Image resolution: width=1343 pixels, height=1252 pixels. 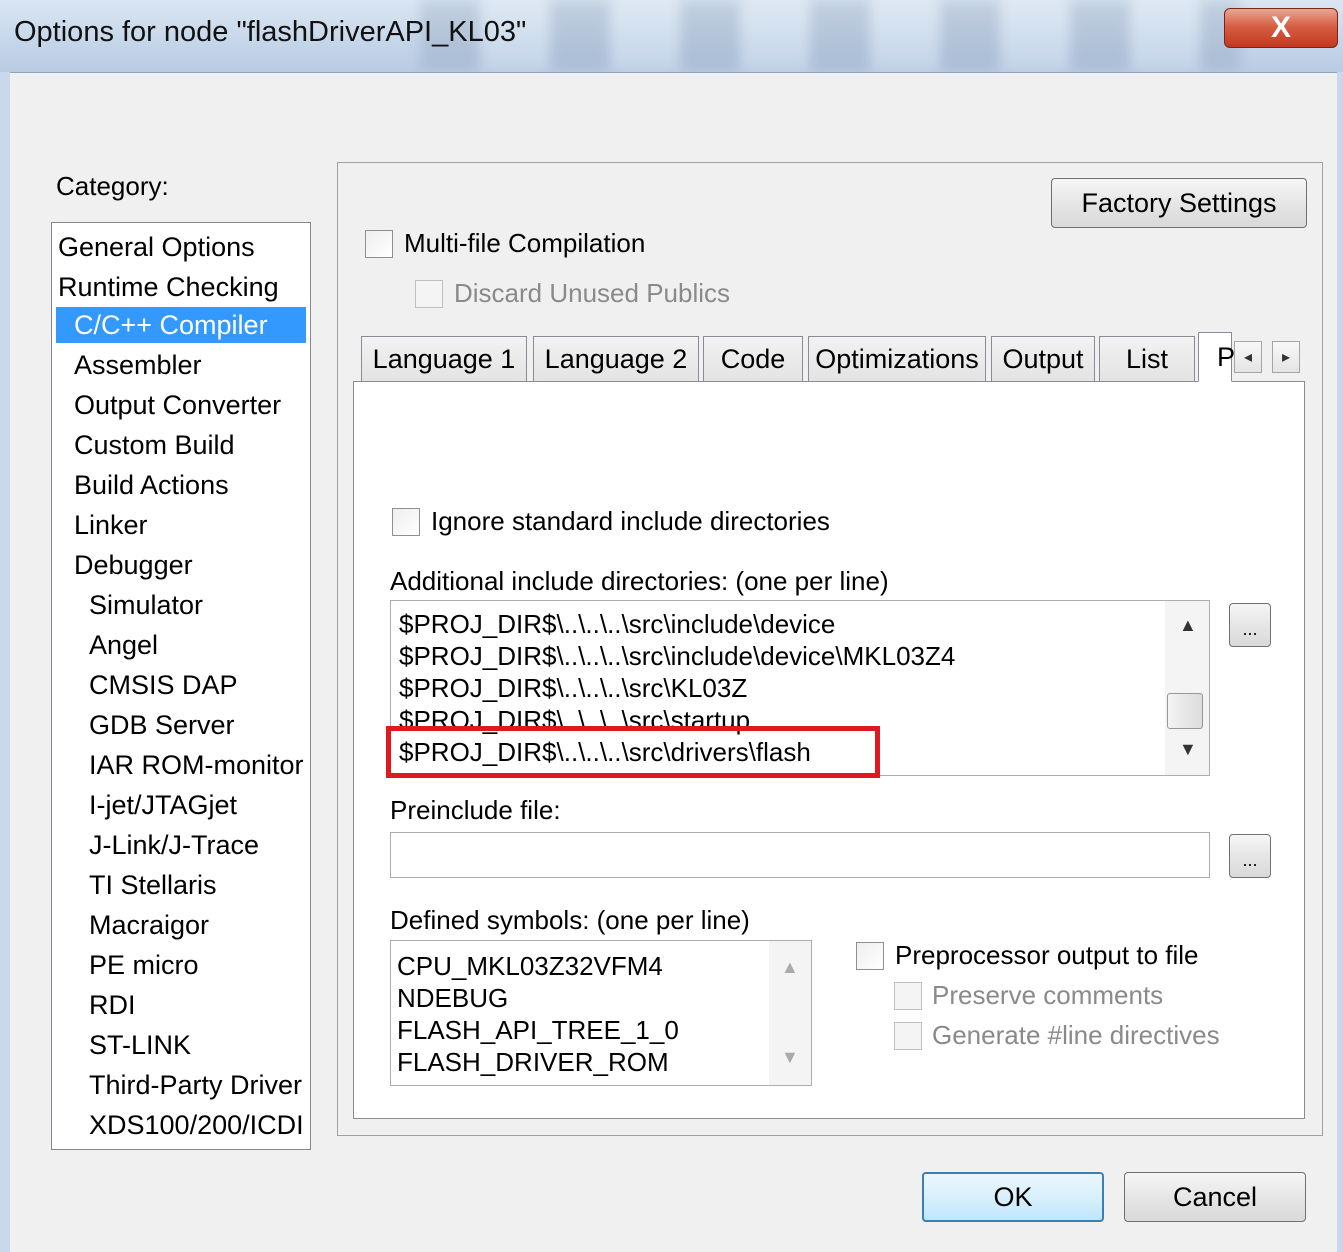 What do you see at coordinates (444, 359) in the screenshot?
I see `tab-language-1: Language 1` at bounding box center [444, 359].